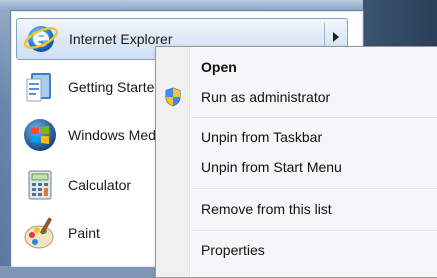  Describe the element at coordinates (266, 209) in the screenshot. I see `menu-item-remove-from-list: Remove from this list` at that location.